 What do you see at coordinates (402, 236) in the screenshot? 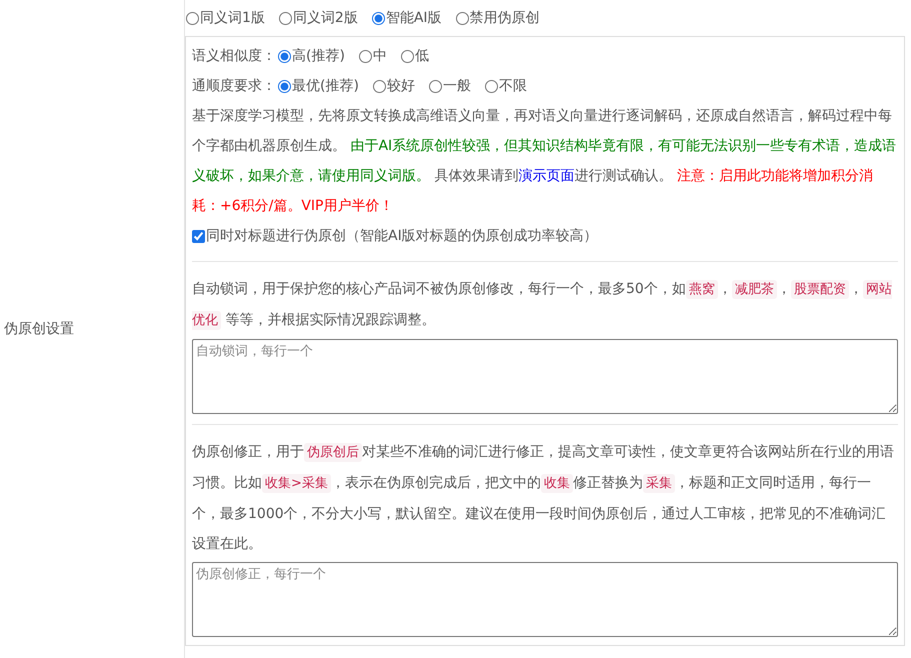
I see `checkbox-label: 同时对标题进行伪原创（智能AI版对标题的伪原创成功率较高）` at bounding box center [402, 236].